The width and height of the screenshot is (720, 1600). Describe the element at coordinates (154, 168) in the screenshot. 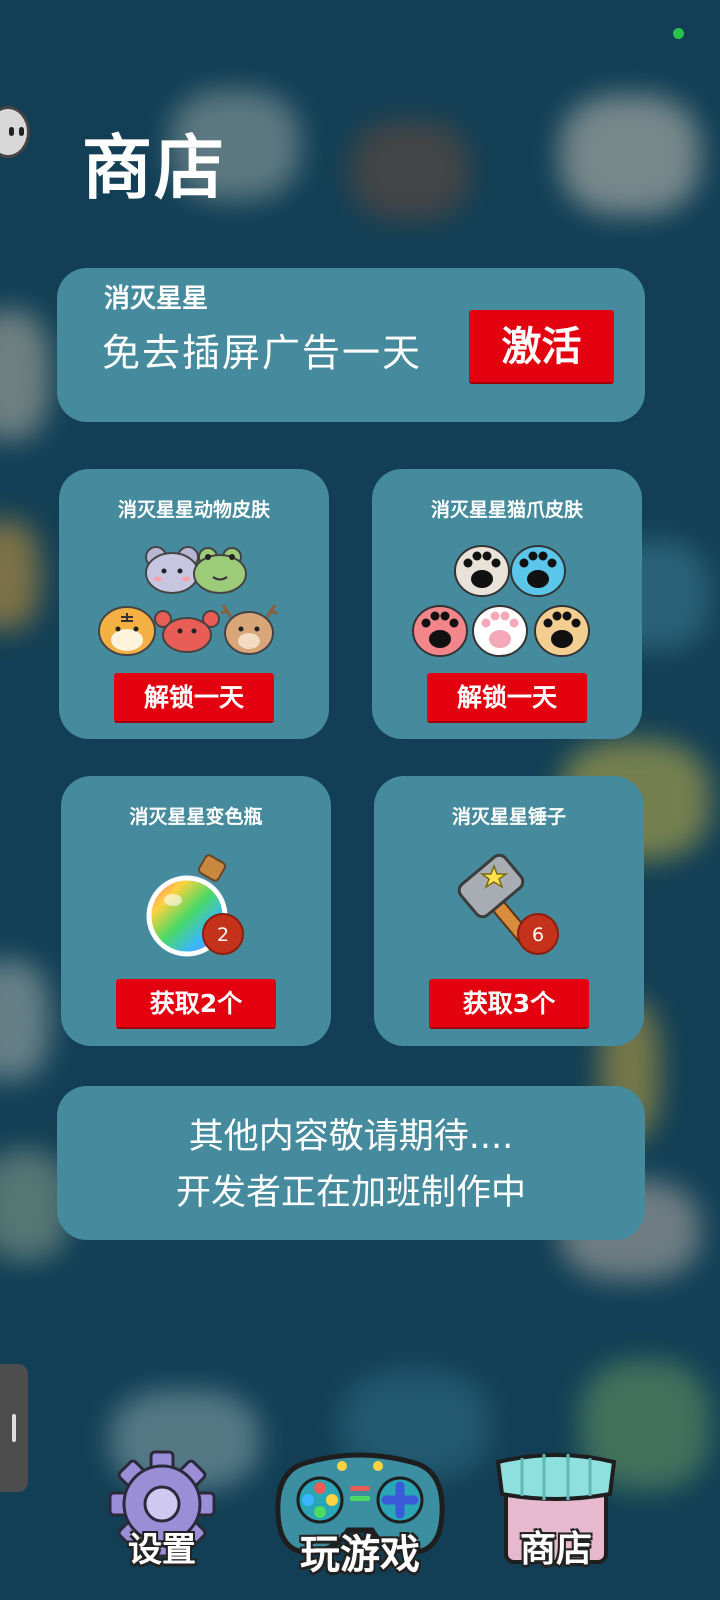

I see `page-title: 商店` at that location.